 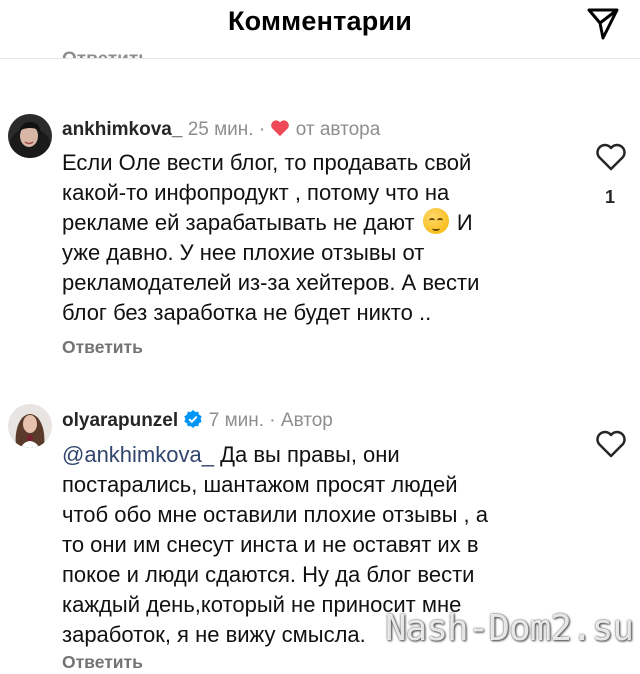 What do you see at coordinates (260, 484) in the screenshot?
I see `comment-line: постарались, шантажом просят людей` at bounding box center [260, 484].